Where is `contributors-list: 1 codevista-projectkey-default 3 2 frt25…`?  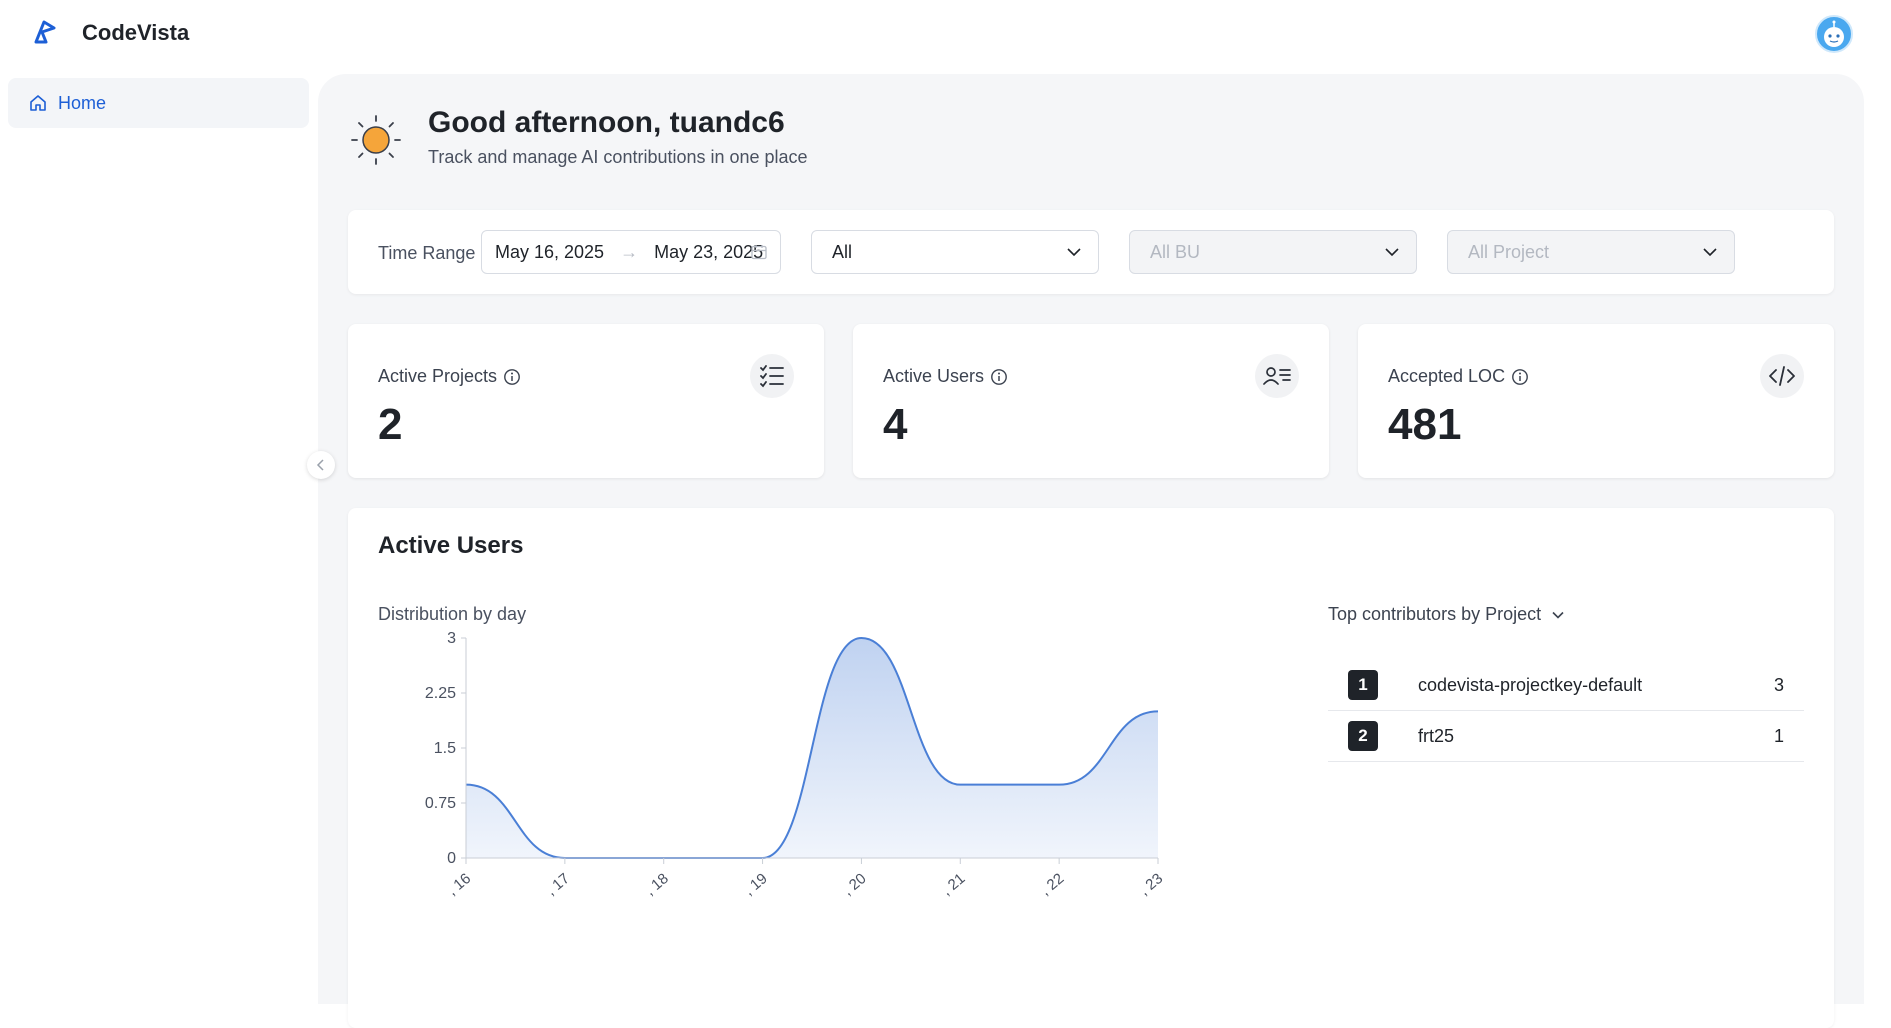
contributors-list: 1 codevista-projectkey-default 3 2 frt25… is located at coordinates (1566, 711).